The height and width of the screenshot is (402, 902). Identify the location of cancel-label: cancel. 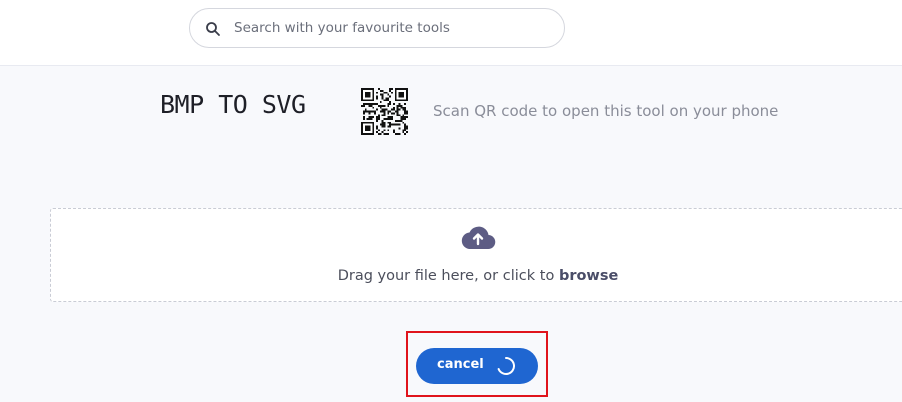
(460, 364).